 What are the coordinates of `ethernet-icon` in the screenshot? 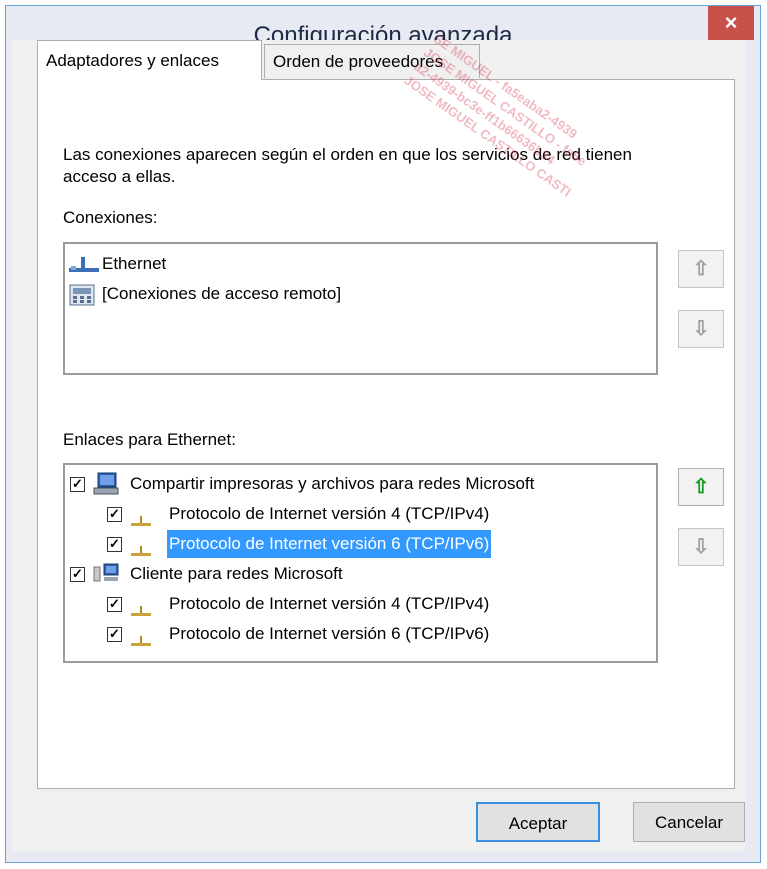 It's located at (84, 270).